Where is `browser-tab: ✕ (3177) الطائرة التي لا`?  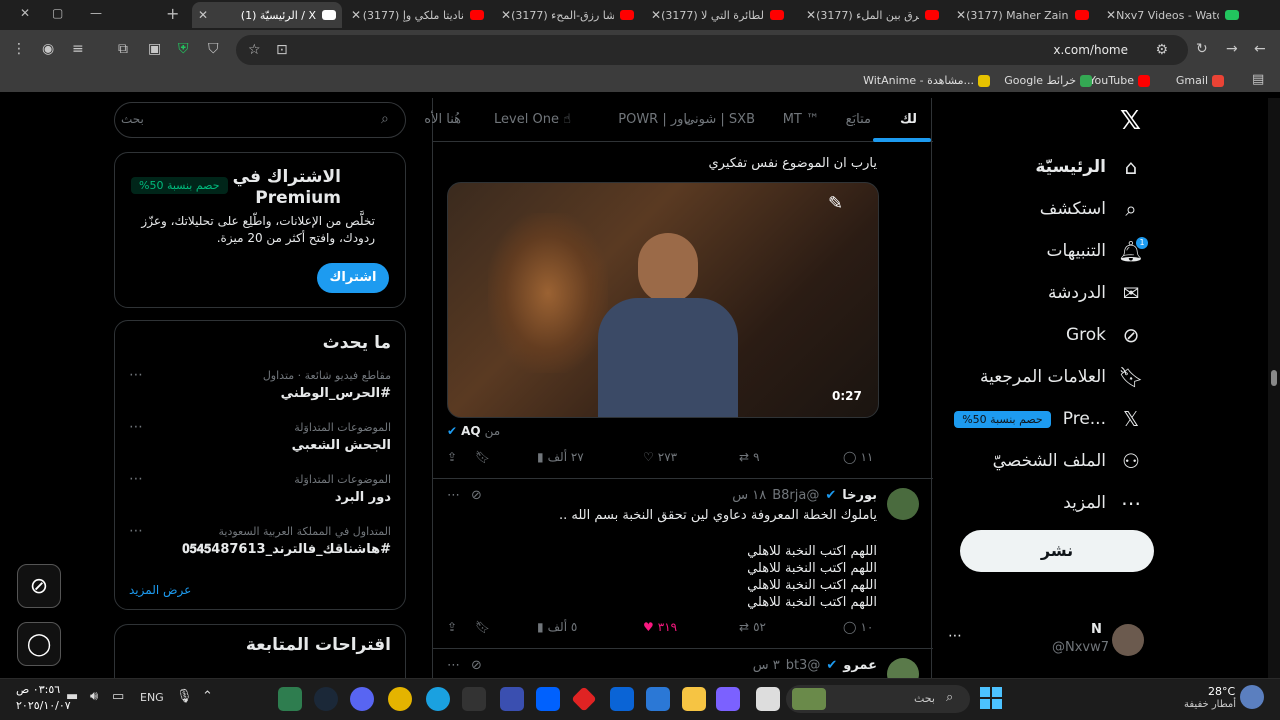 browser-tab: ✕ (3177) الطائرة التي لا is located at coordinates (717, 15).